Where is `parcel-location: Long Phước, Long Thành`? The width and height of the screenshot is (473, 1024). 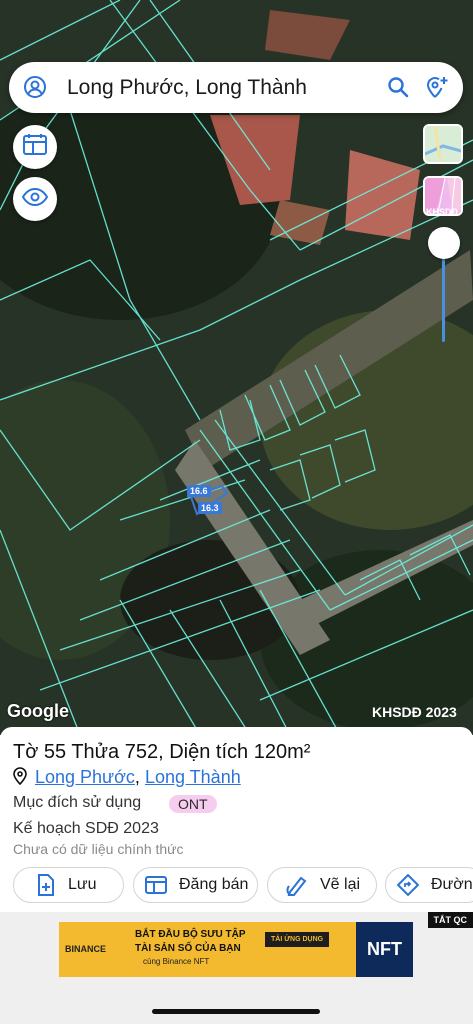 parcel-location: Long Phước, Long Thành is located at coordinates (127, 777).